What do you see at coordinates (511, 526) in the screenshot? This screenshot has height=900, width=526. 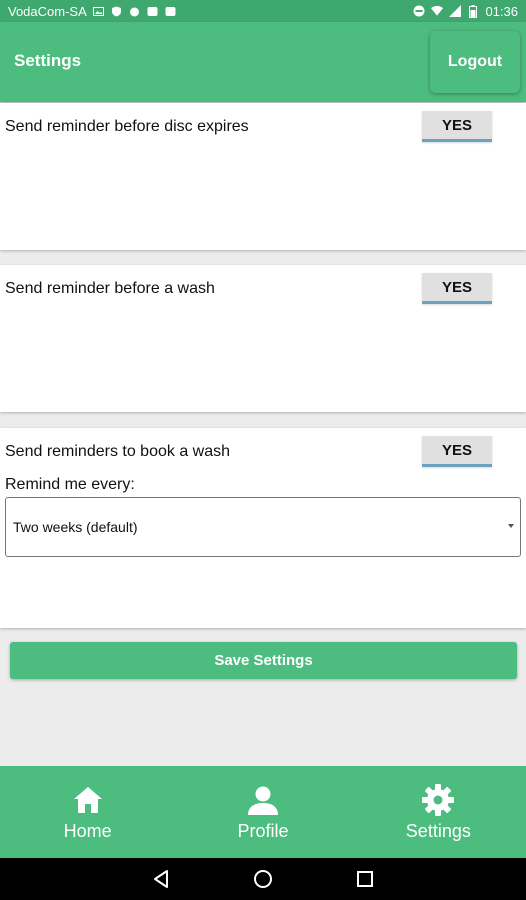 I see `dropdown-caret-icon` at bounding box center [511, 526].